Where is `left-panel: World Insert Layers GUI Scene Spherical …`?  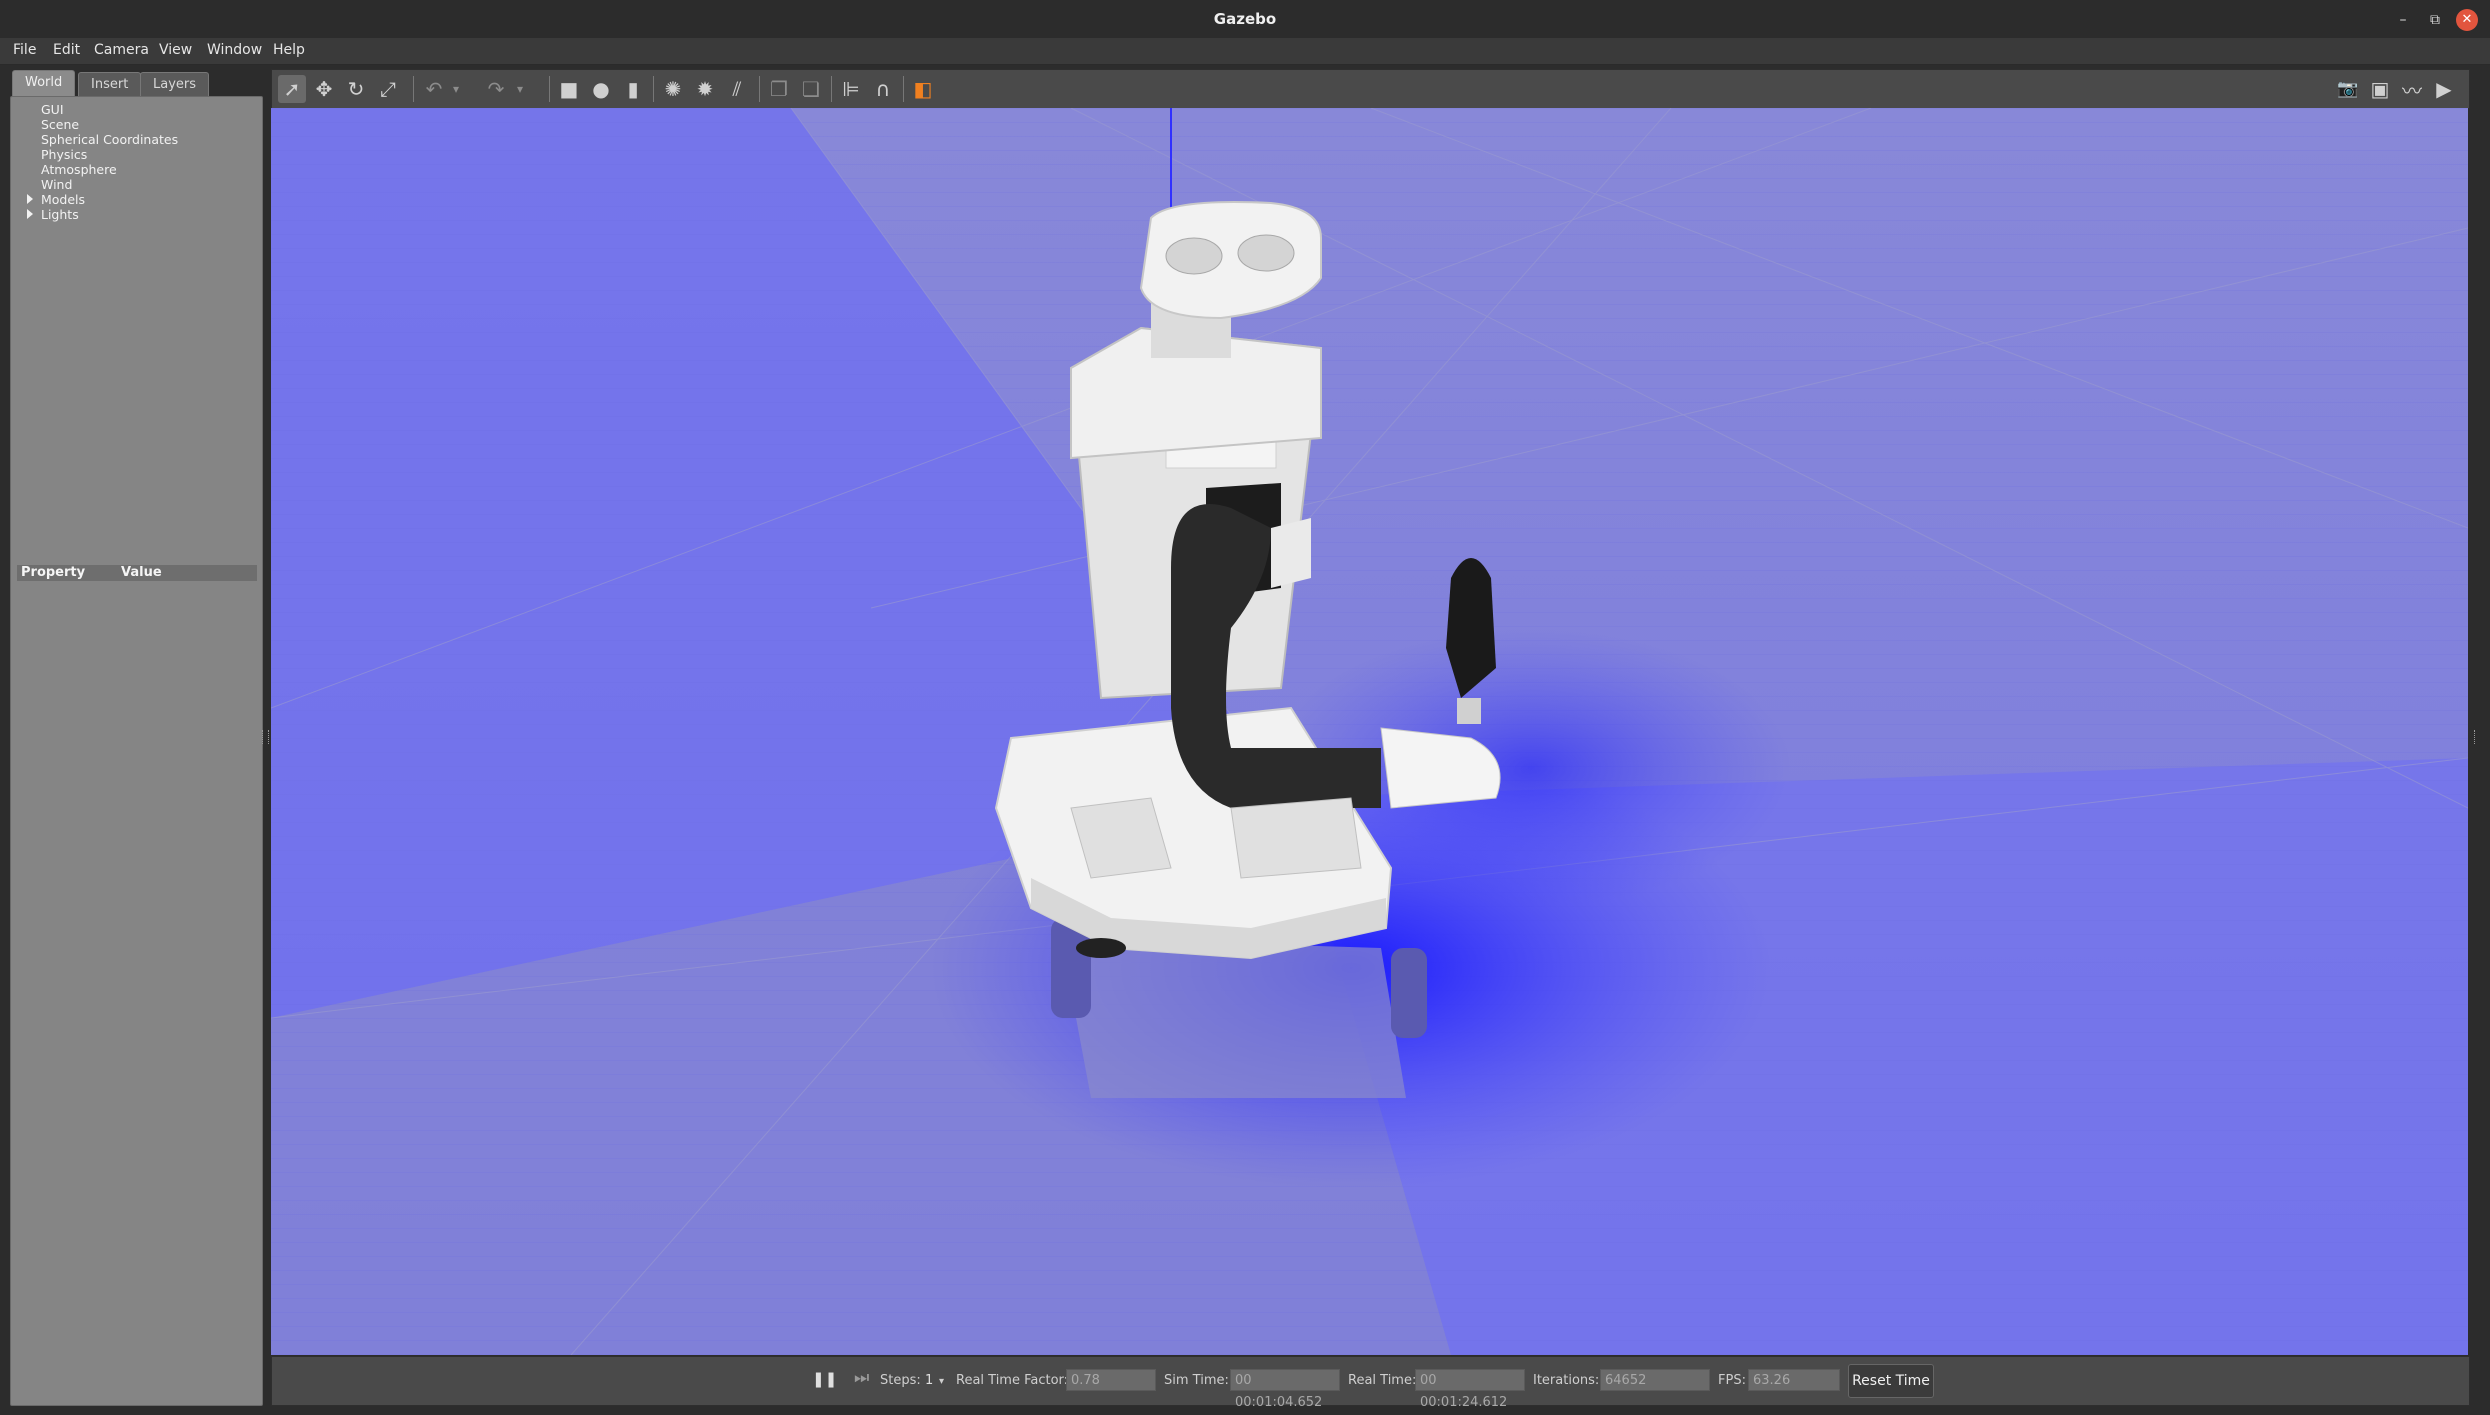
left-panel: World Insert Layers GUI Scene Spherical … is located at coordinates (135, 737).